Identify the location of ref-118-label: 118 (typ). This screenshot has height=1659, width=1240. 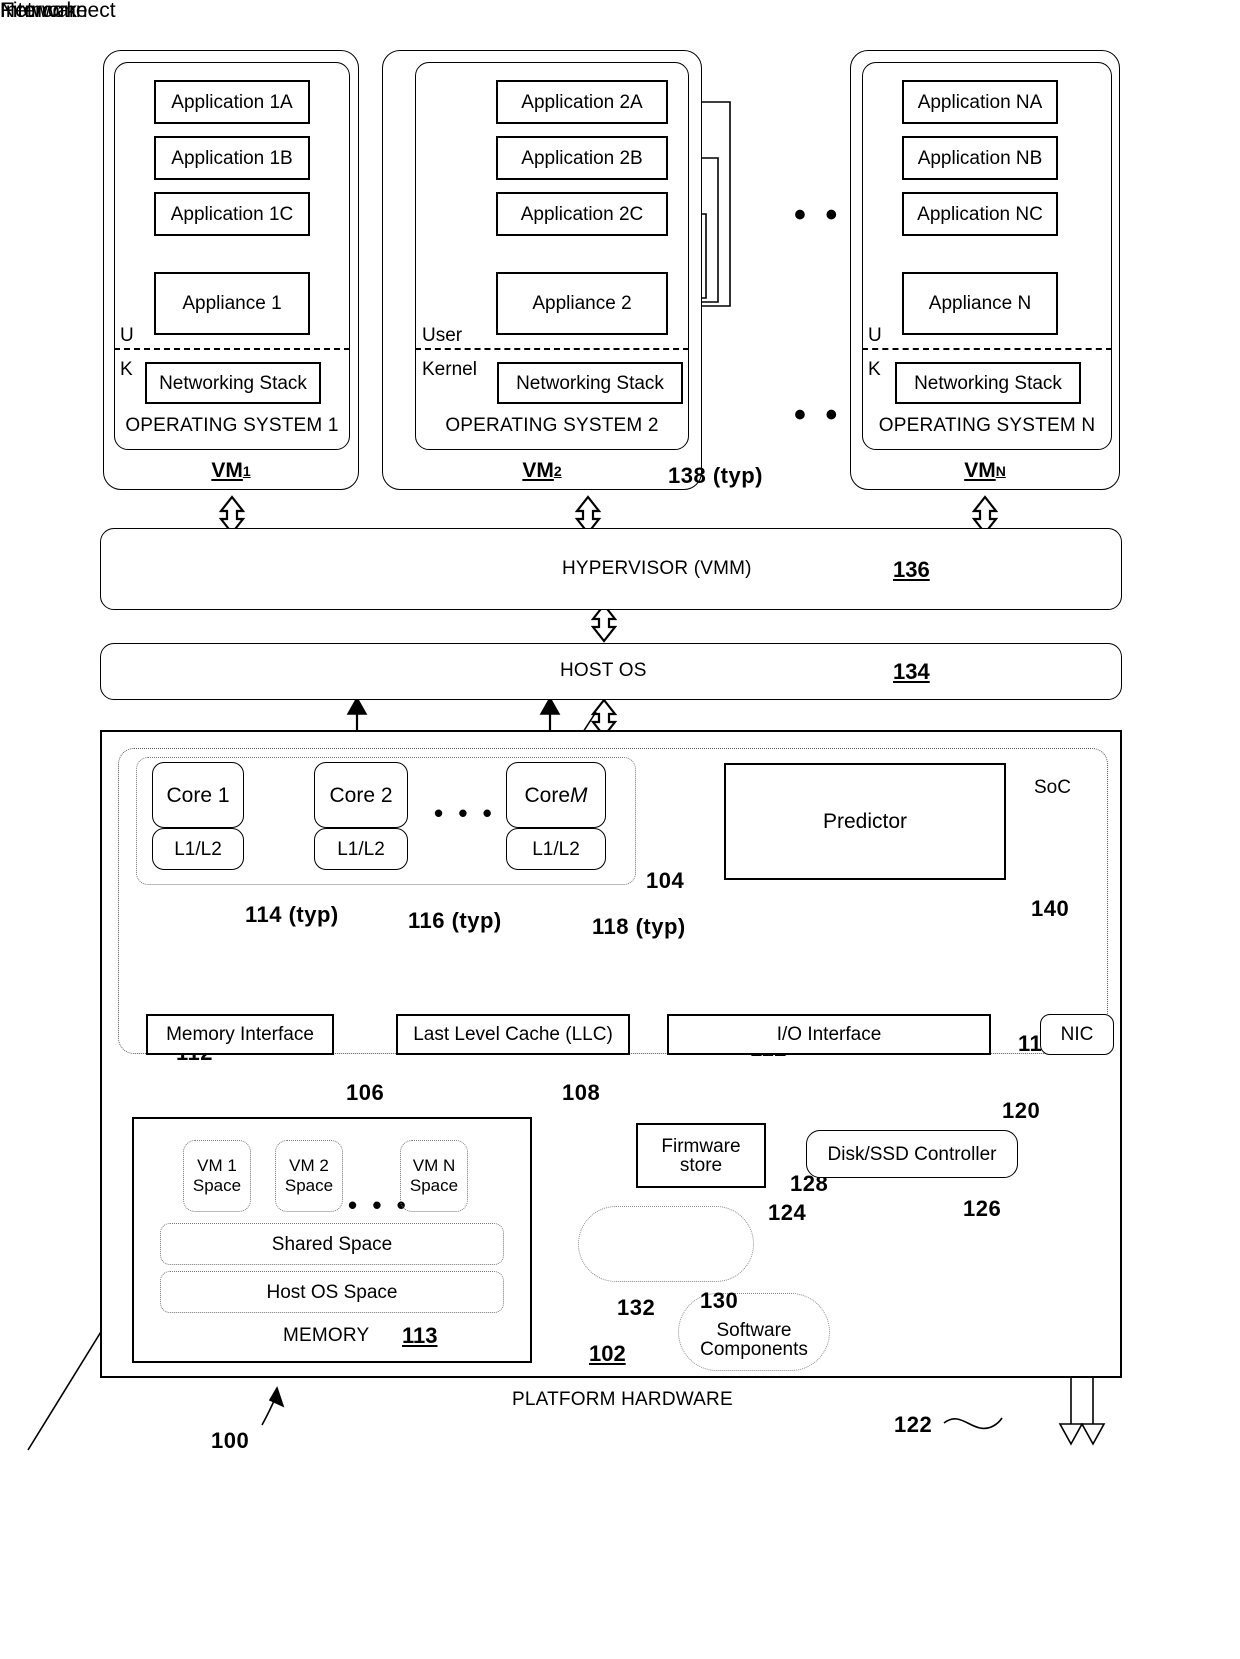
(639, 926).